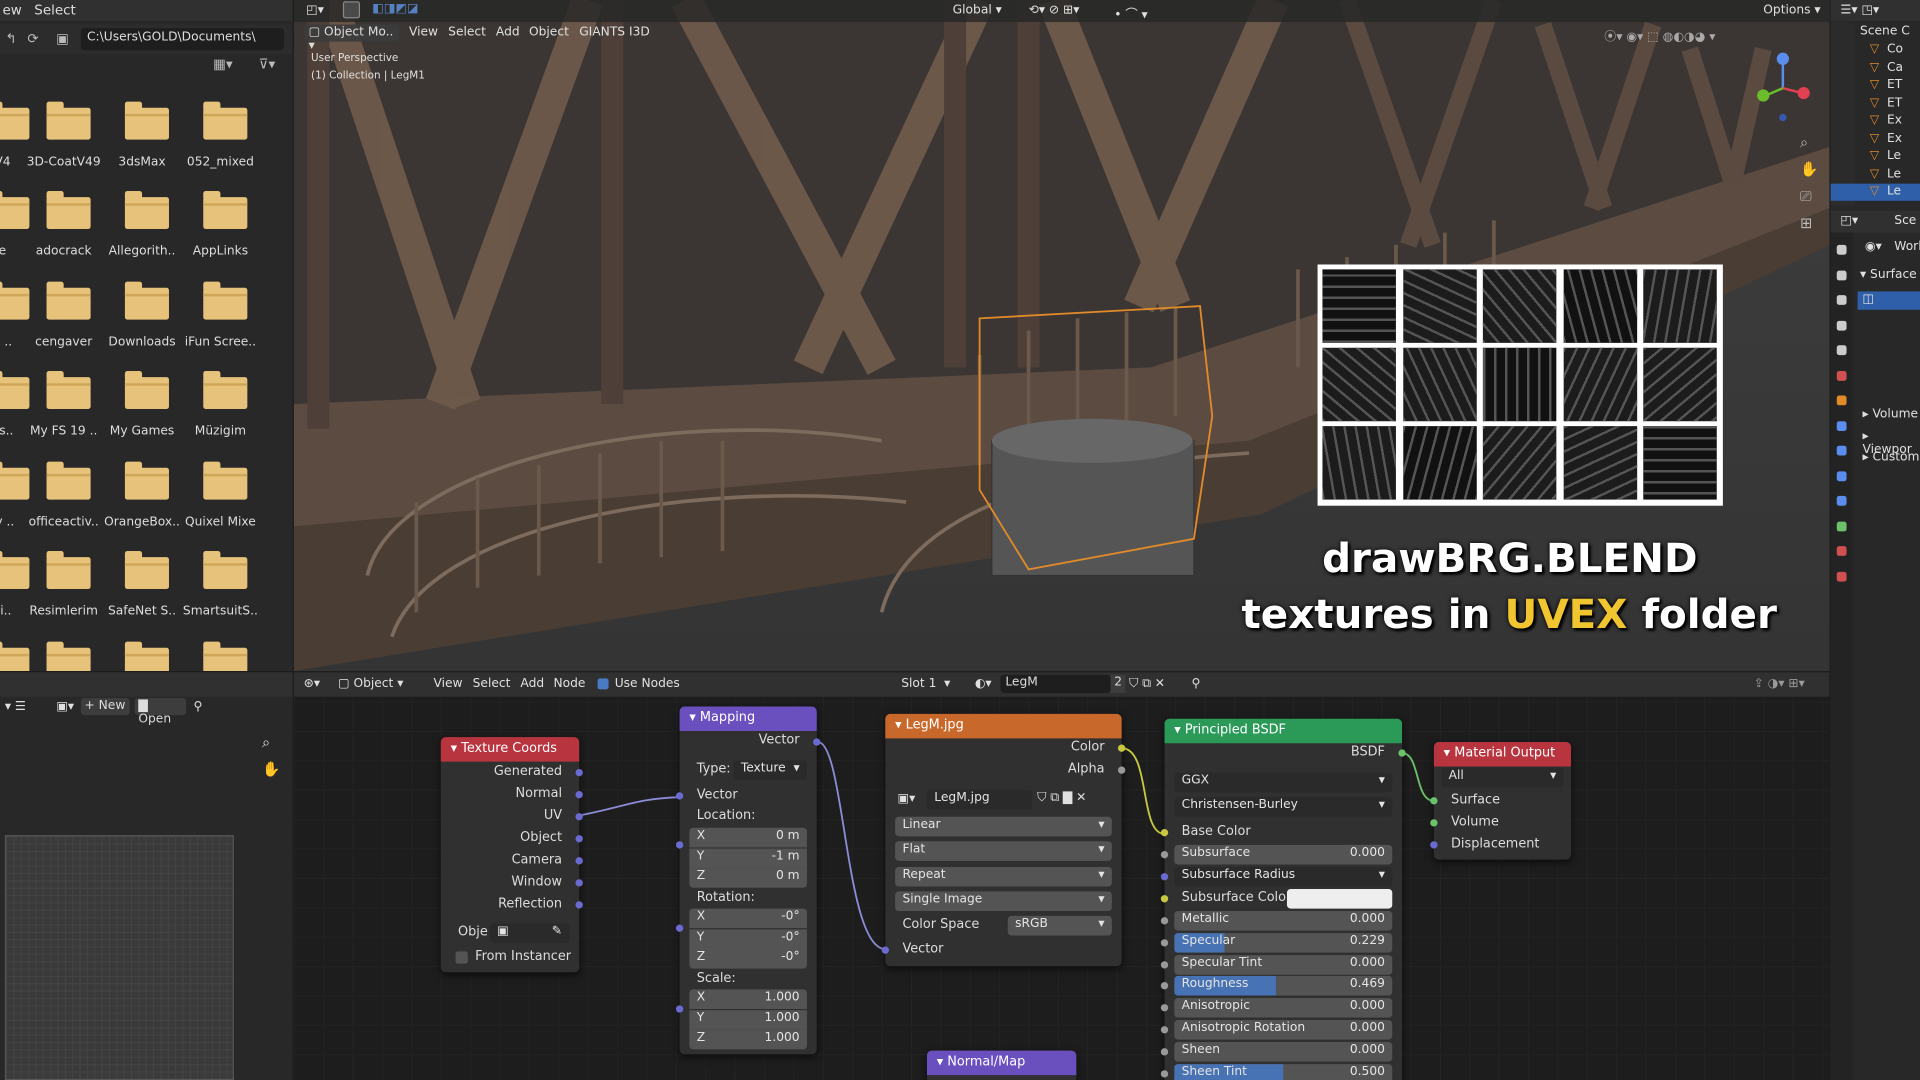  I want to click on image-actions-icons: ⛉ ⧉ ▇ ✕, so click(1061, 797).